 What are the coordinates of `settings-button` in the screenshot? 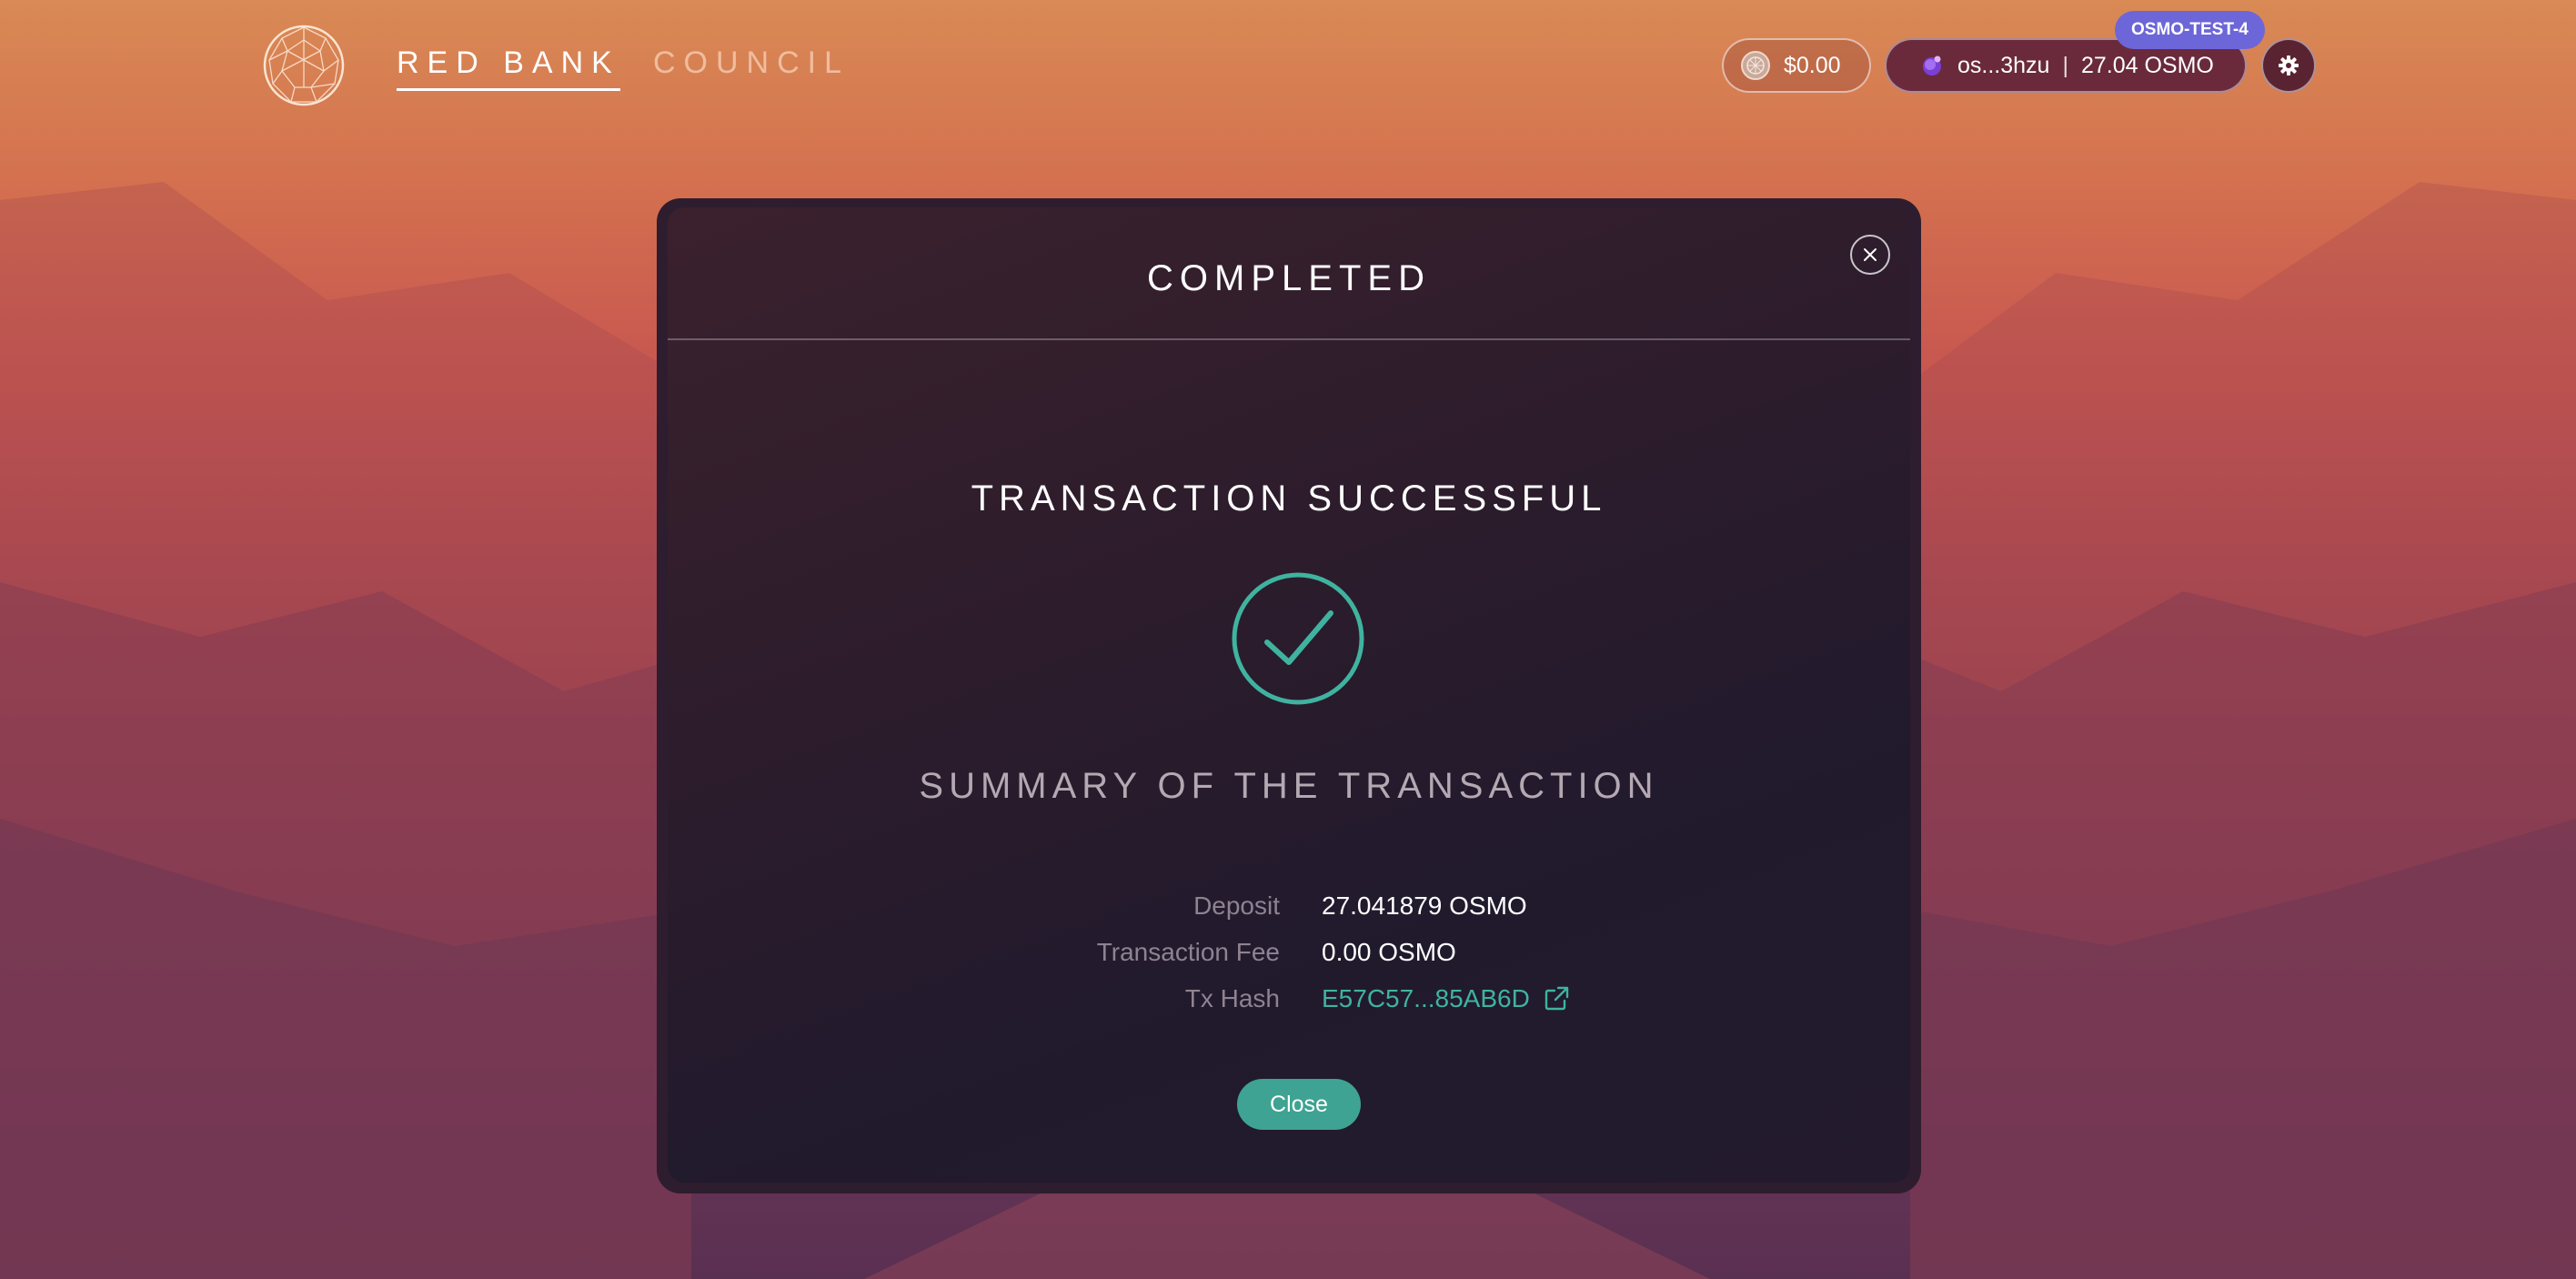 It's located at (2288, 65).